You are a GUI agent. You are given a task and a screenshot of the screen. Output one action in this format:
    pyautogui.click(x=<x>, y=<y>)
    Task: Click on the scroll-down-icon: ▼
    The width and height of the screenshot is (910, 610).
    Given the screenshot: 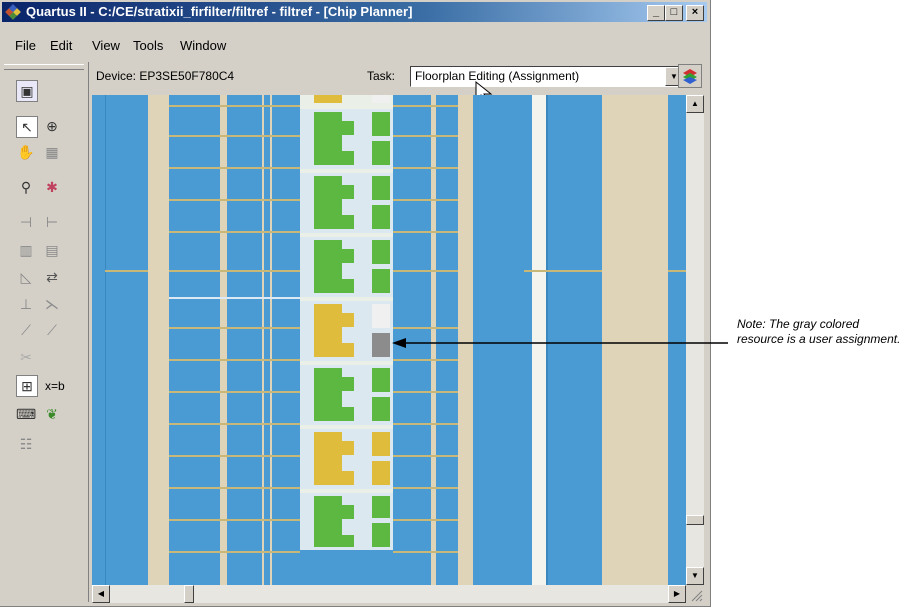 What is the action you would take?
    pyautogui.click(x=695, y=576)
    